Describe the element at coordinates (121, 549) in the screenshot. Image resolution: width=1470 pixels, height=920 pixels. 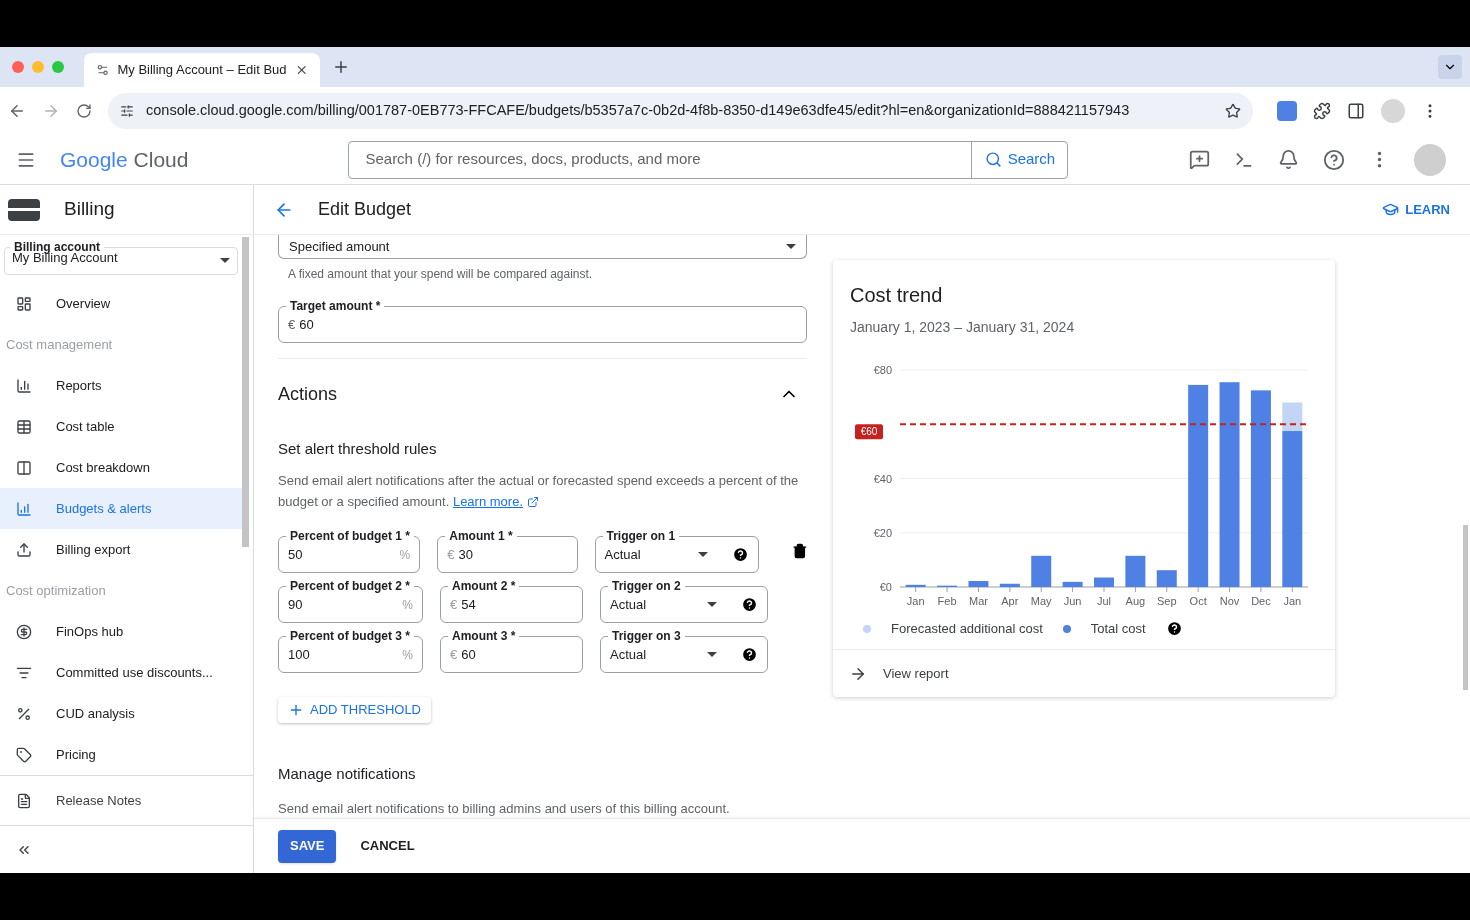
I see `nav-item: Billing export` at that location.